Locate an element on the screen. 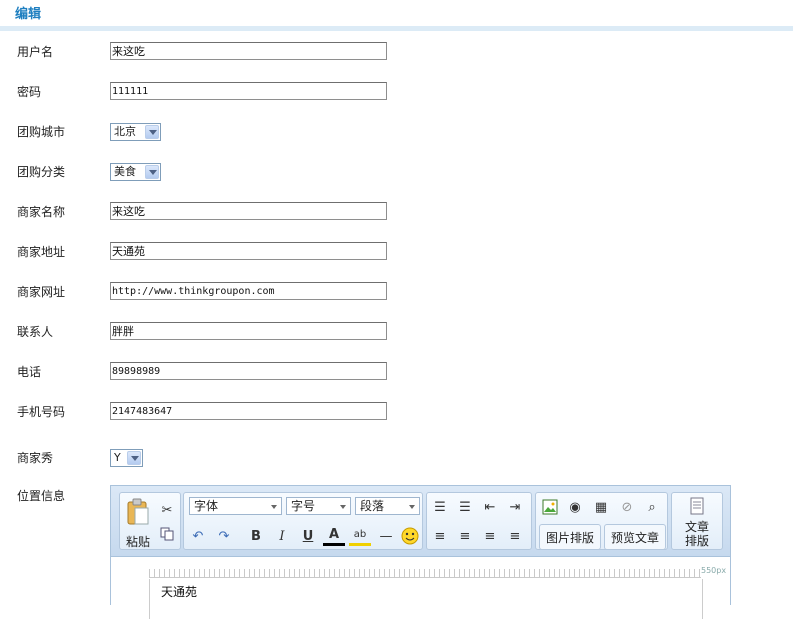 This screenshot has height=619, width=793. highlight-icon: ab is located at coordinates (360, 535).